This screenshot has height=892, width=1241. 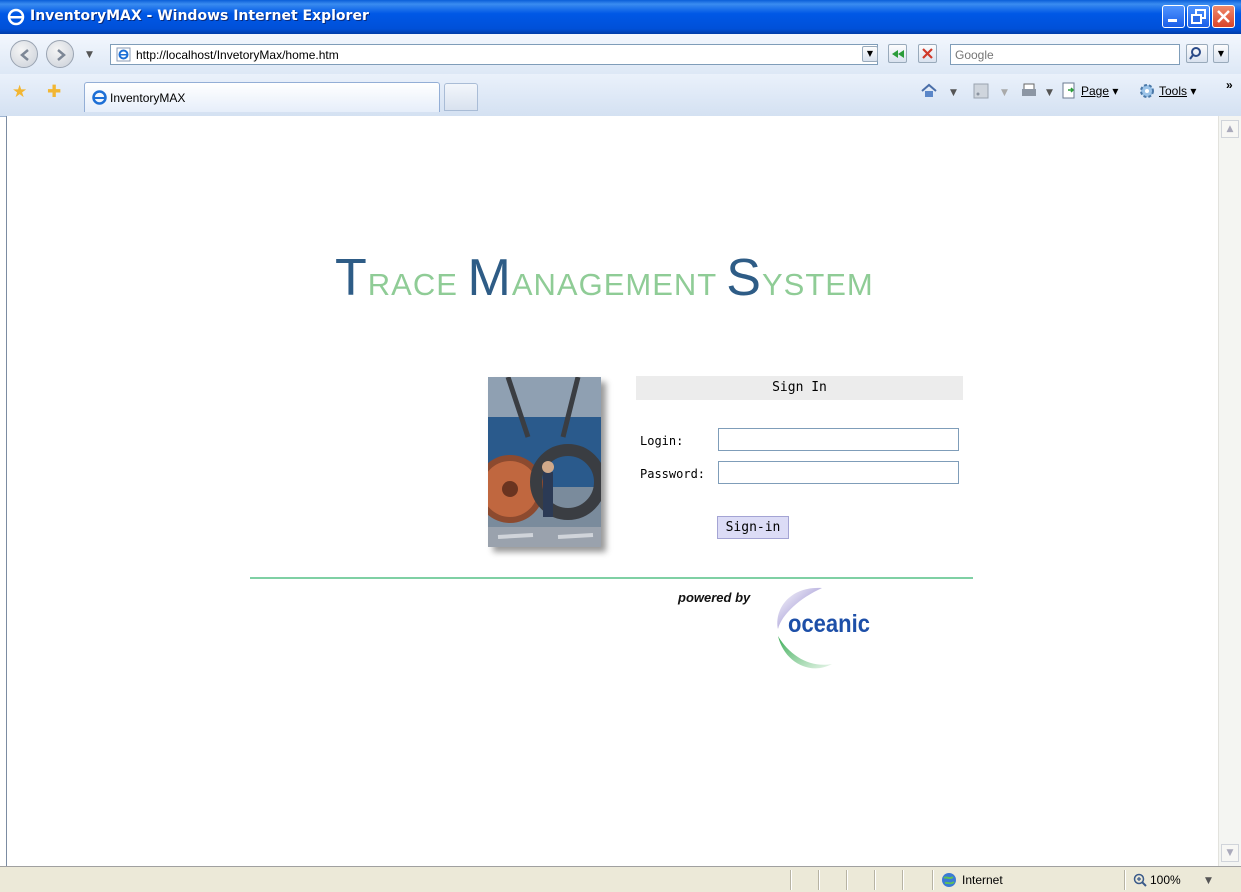 I want to click on add-favorites-icon: ✚, so click(x=54, y=92).